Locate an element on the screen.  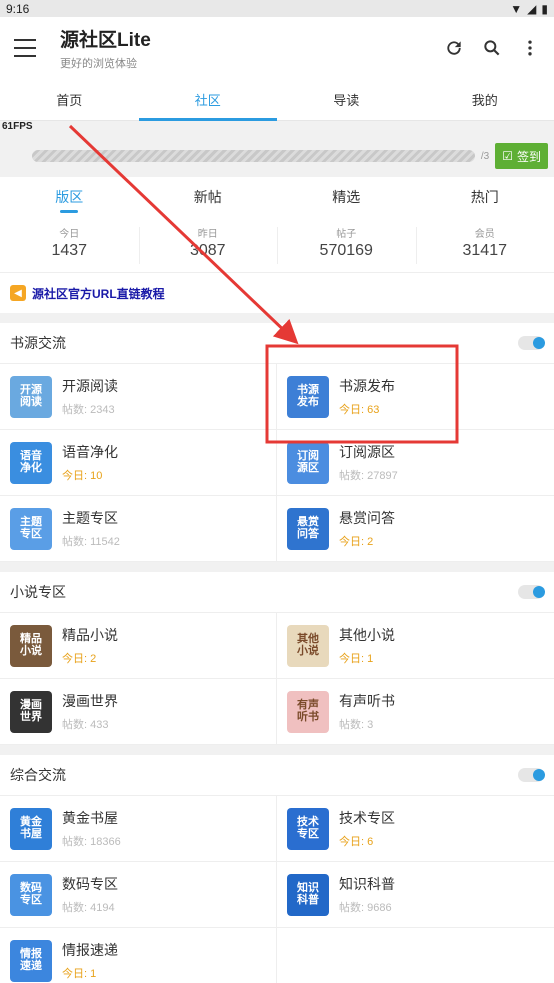
board-icon: 黄金 书屋 is located at coordinates (31, 828).